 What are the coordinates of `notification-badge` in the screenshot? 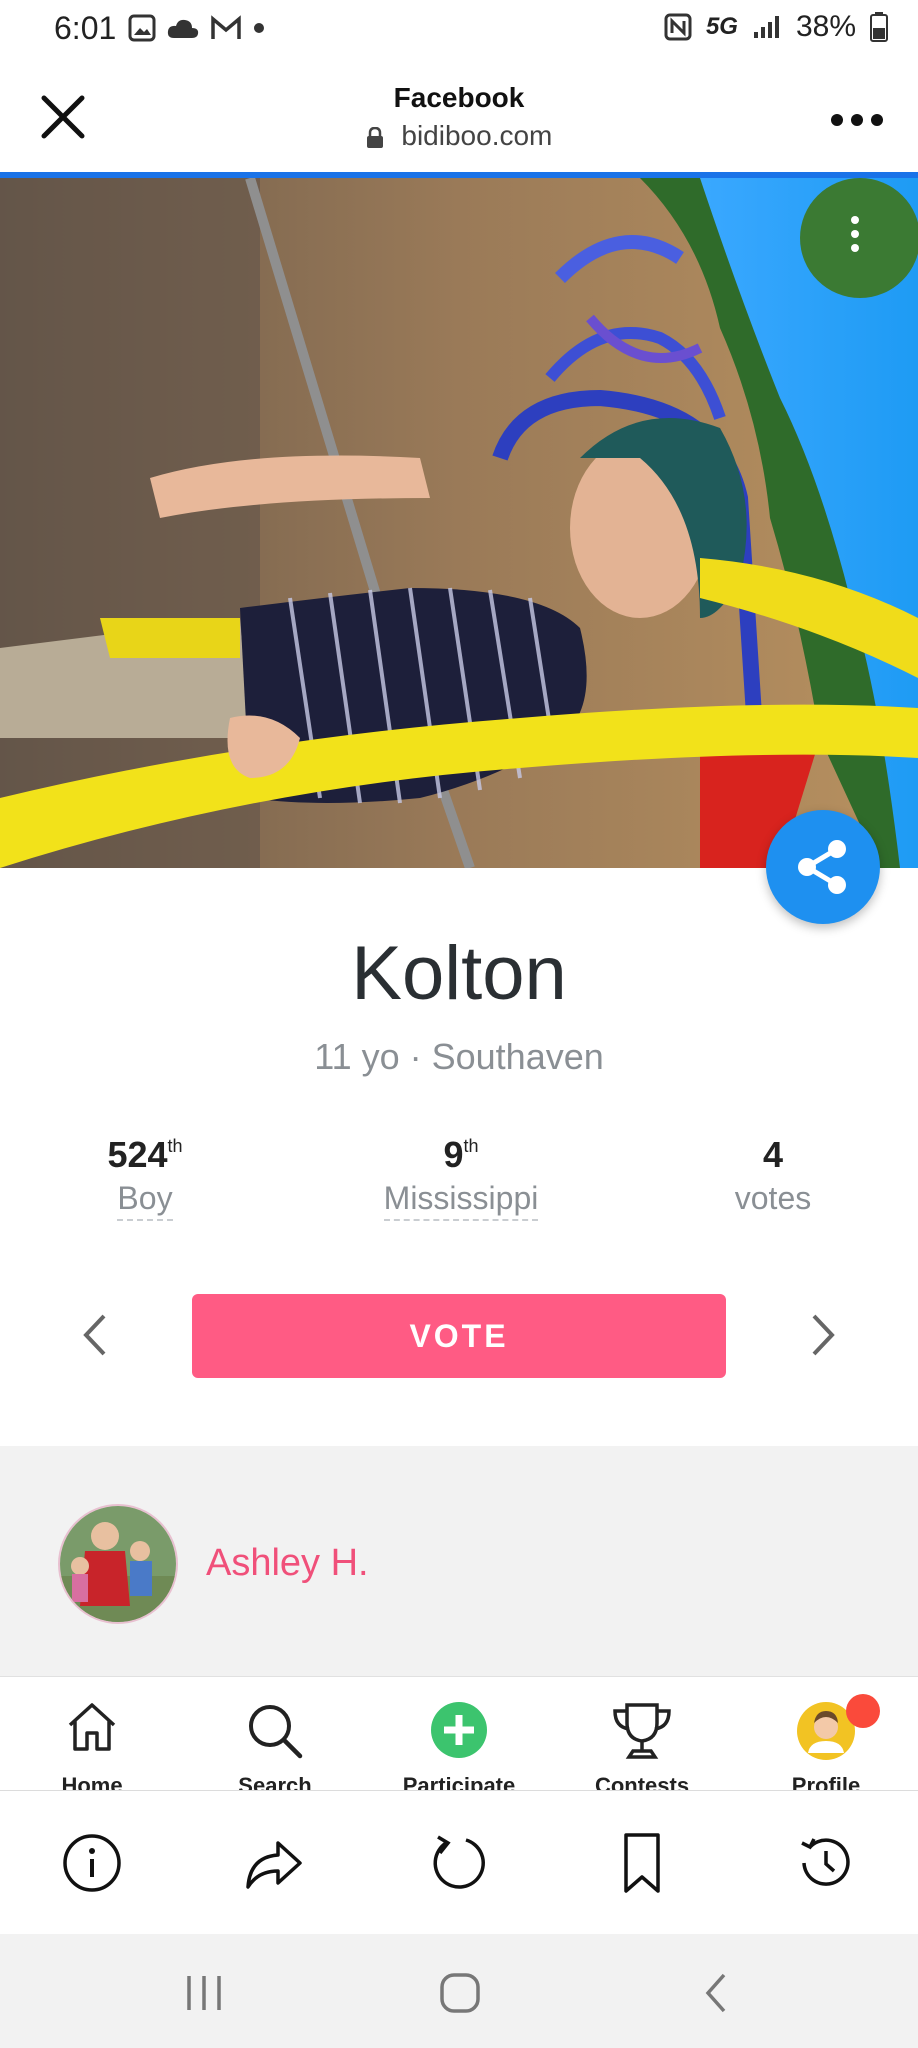 It's located at (863, 1711).